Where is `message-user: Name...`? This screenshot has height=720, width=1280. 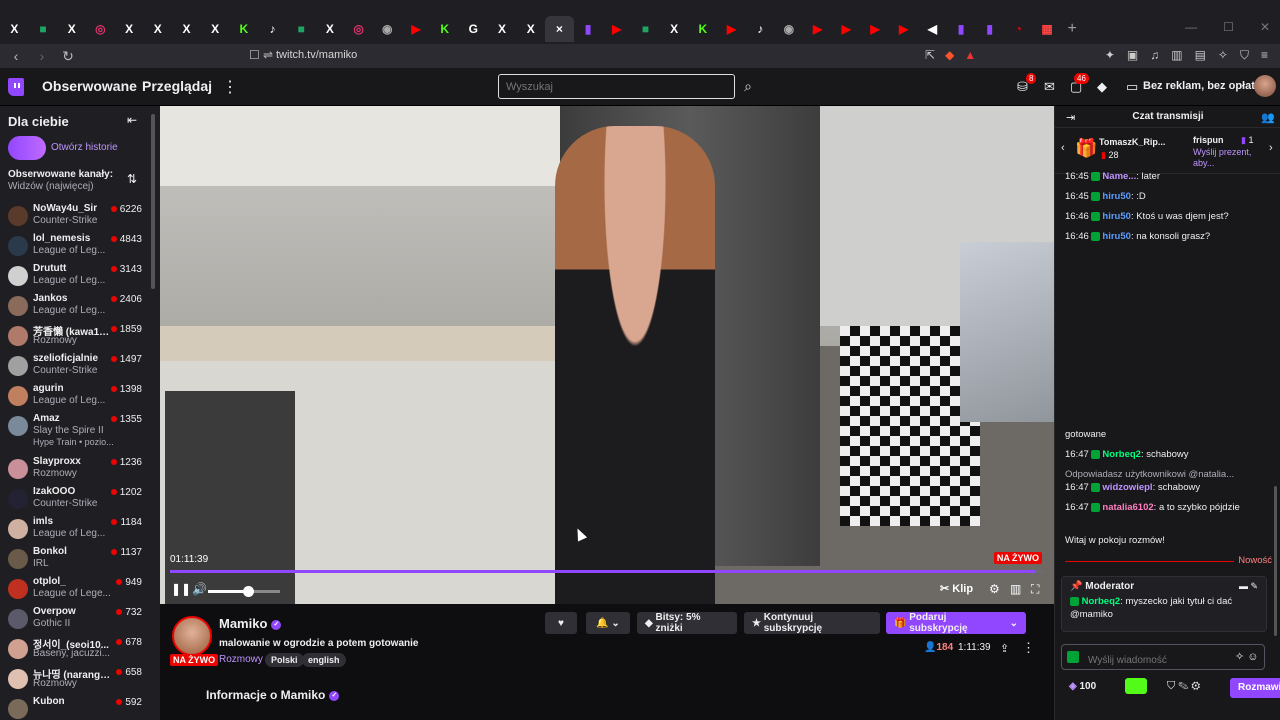
message-user: Name... is located at coordinates (1119, 176).